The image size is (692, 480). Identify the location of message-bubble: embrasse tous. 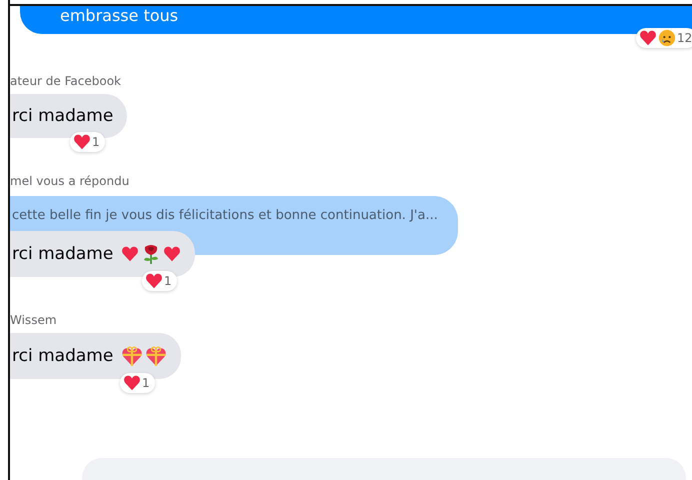
(356, 20).